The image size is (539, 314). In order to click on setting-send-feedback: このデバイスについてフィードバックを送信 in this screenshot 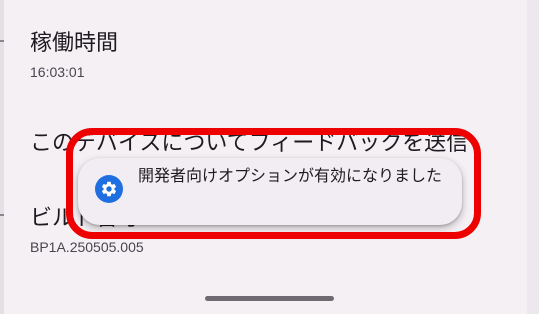, I will do `click(249, 144)`.